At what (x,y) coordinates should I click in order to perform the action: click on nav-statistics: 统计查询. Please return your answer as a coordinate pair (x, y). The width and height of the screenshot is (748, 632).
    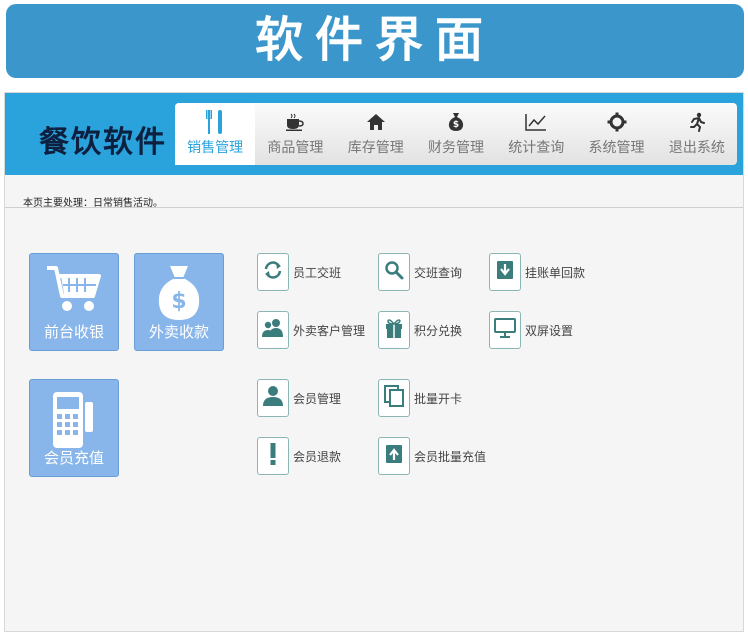
    Looking at the image, I should click on (536, 134).